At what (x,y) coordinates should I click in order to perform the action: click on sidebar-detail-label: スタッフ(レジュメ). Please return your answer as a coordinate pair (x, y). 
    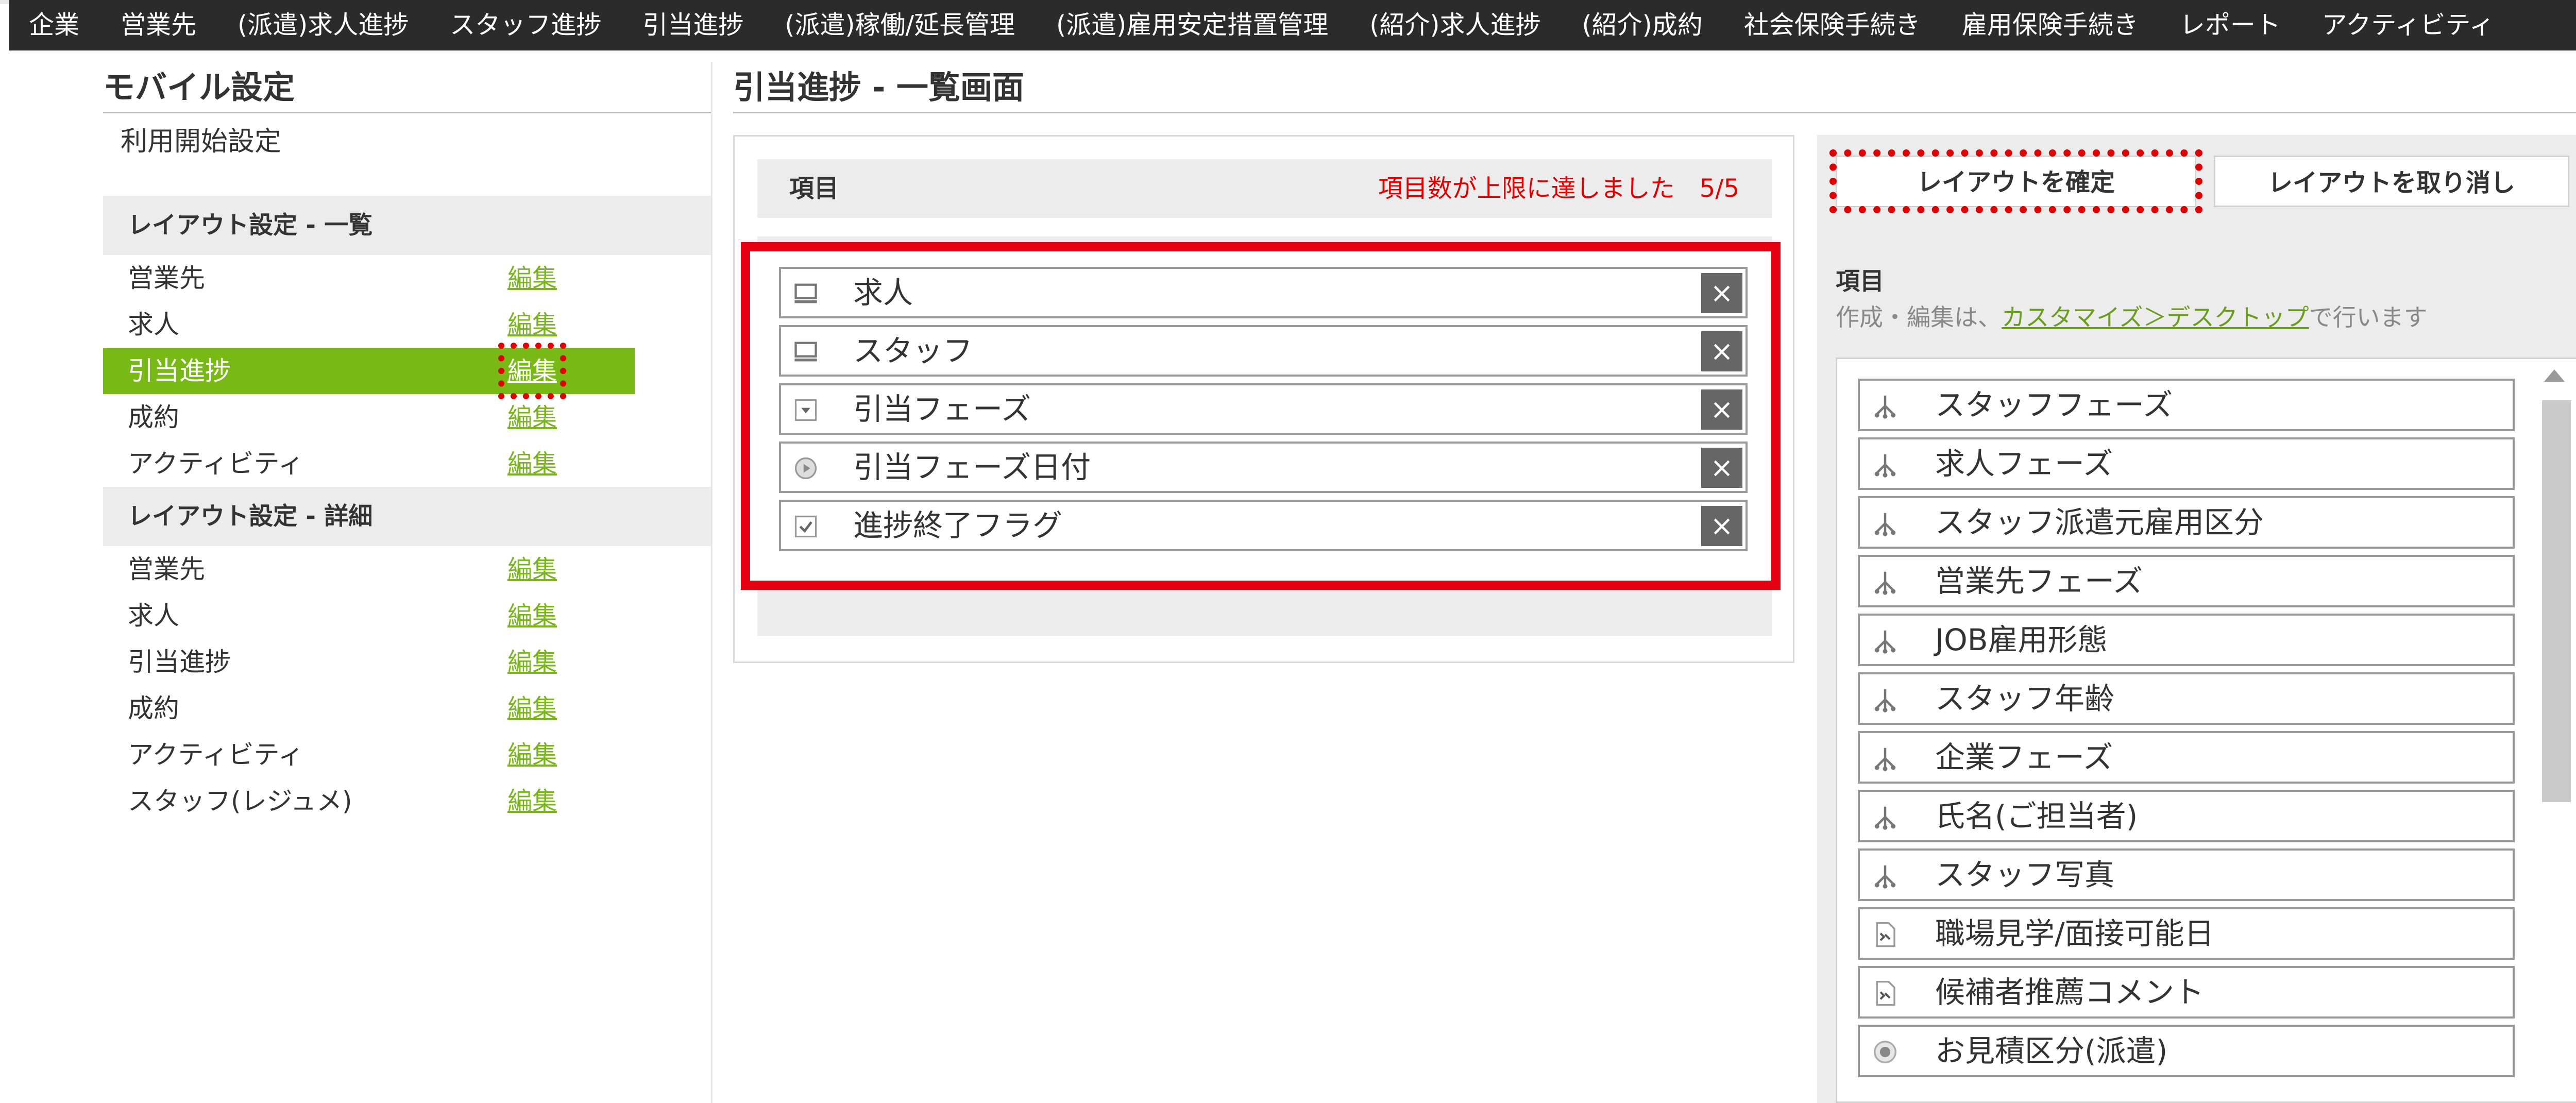
    Looking at the image, I should click on (240, 801).